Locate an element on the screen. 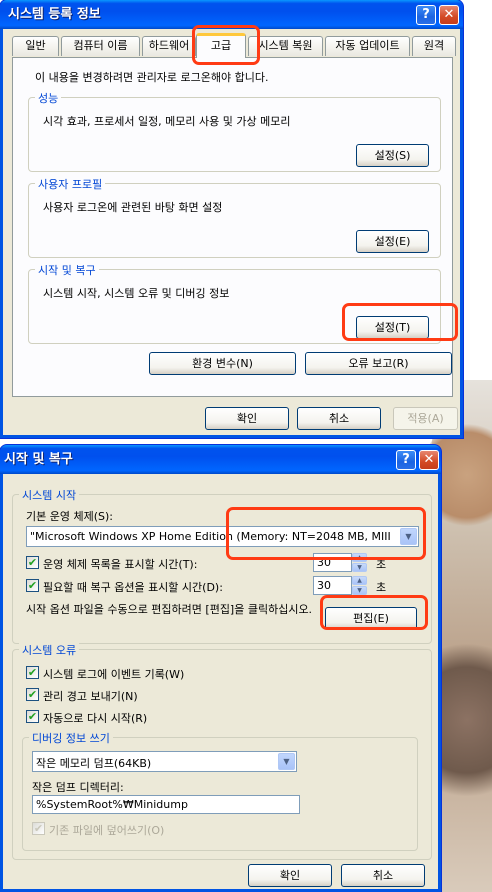 This screenshot has width=492, height=892. show-recovery-spinner: ▲ ▼ is located at coordinates (359, 585).